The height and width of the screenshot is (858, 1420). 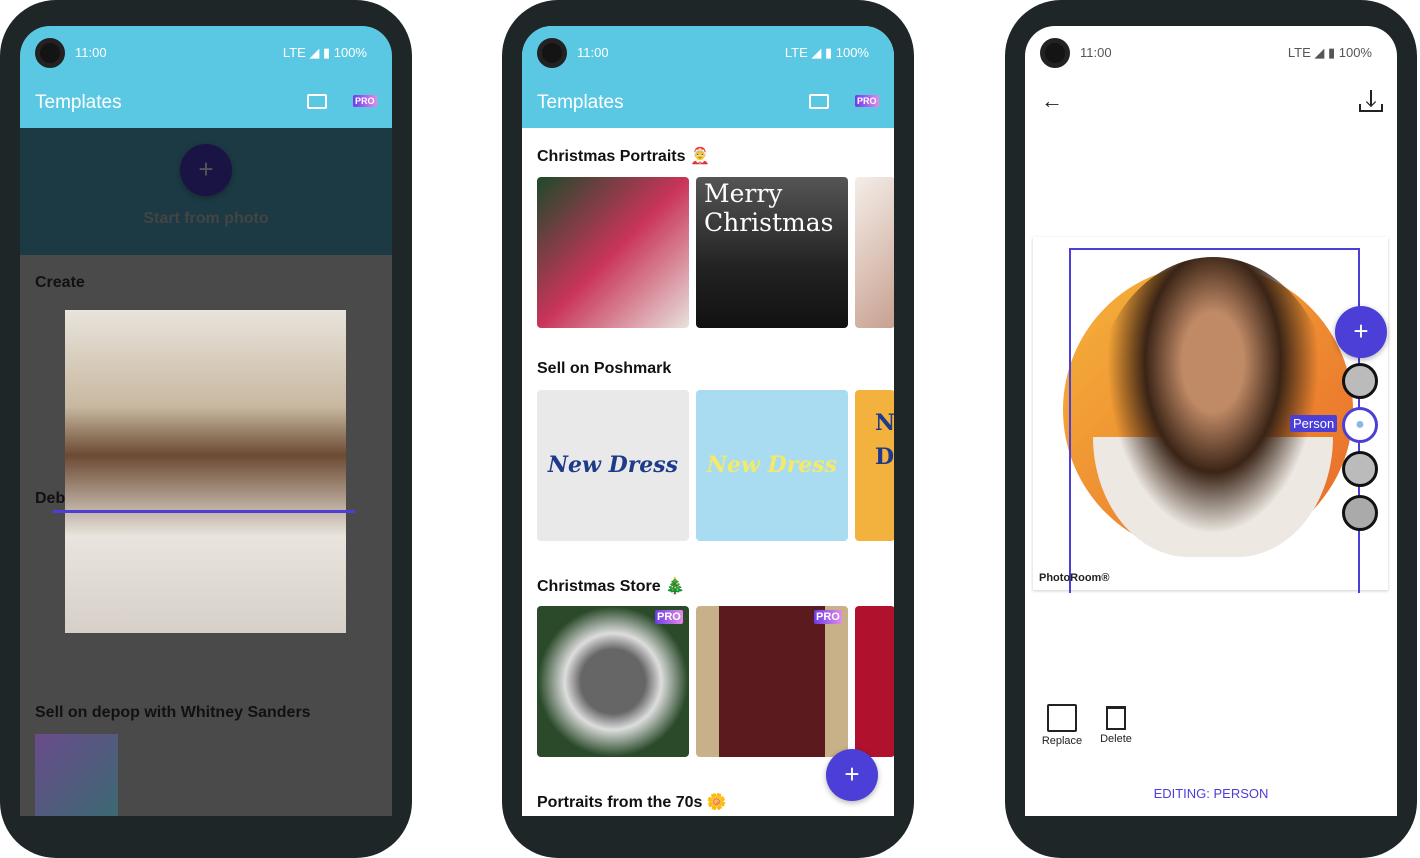 I want to click on section-70s: Portraits from the 70s 🌼, so click(x=632, y=802).